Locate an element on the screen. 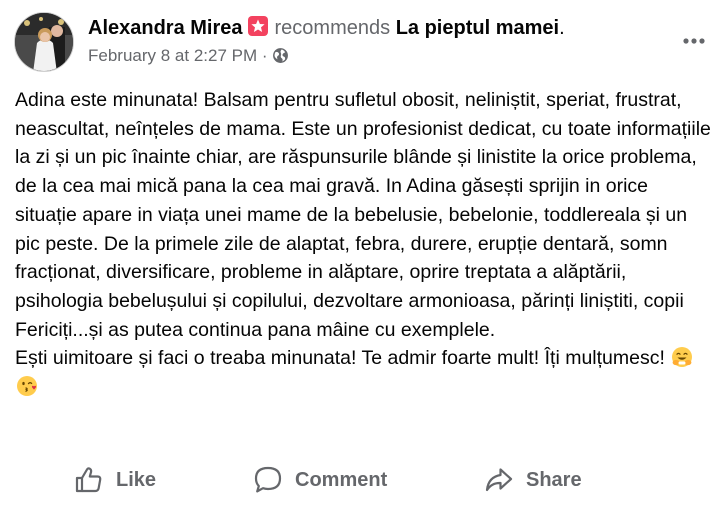 This screenshot has height=506, width=723. post-meta: February 8 at 2:27 PM · is located at coordinates (188, 56).